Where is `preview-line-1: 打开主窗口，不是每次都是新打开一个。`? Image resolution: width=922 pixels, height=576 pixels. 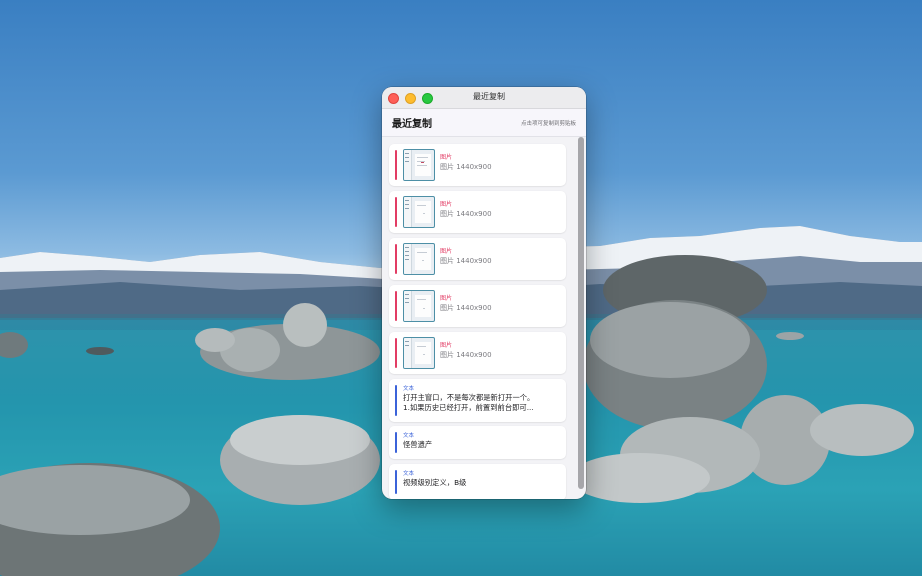
preview-line-1: 打开主窗口，不是每次都是新打开一个。 is located at coordinates (469, 397).